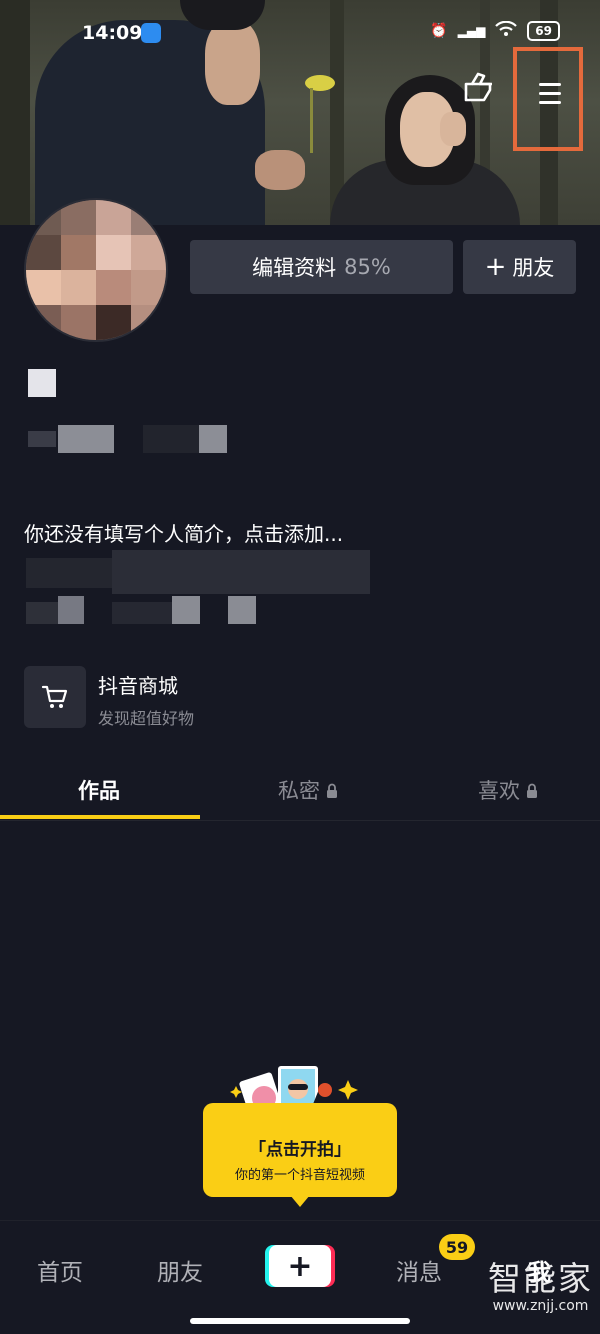 The height and width of the screenshot is (1334, 600). I want to click on tip-title: 「点击开拍」, so click(300, 1150).